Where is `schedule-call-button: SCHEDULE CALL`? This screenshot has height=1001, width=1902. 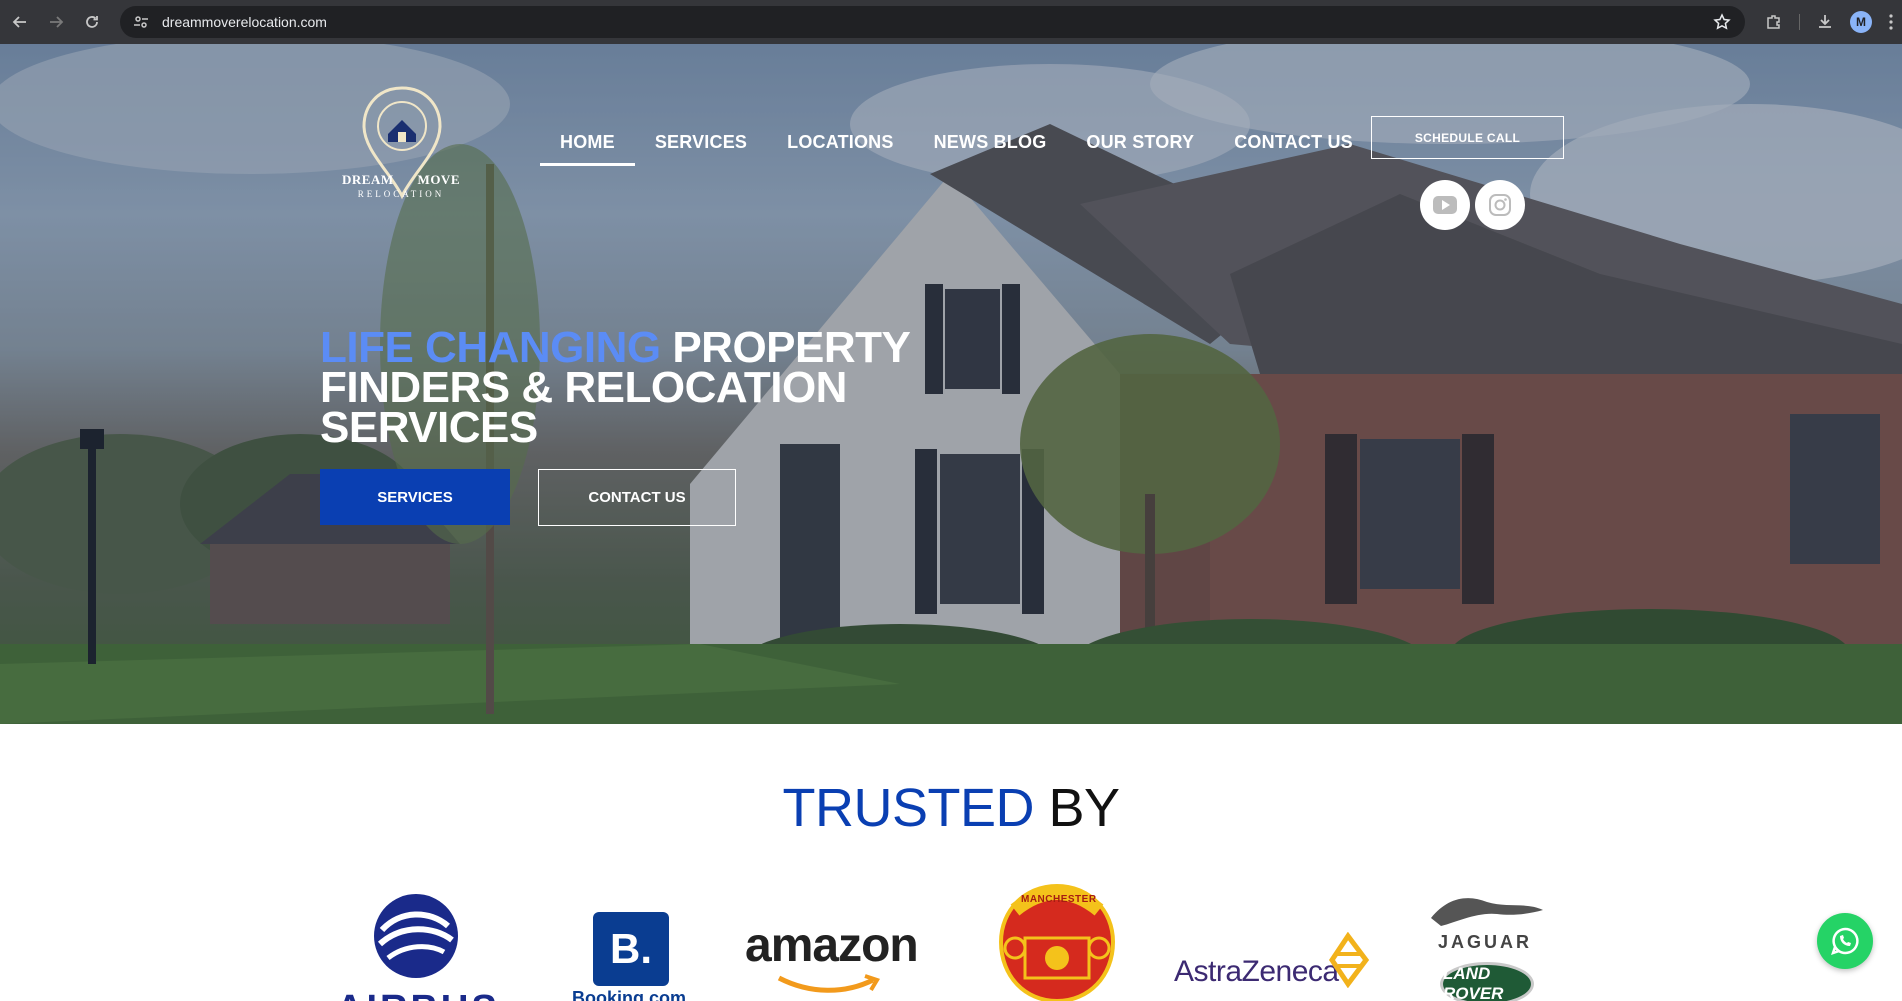
schedule-call-button: SCHEDULE CALL is located at coordinates (1467, 137).